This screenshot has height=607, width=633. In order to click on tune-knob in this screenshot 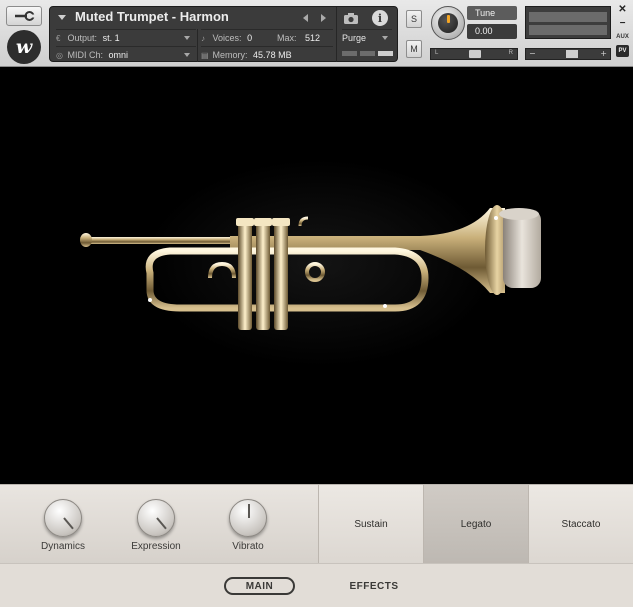, I will do `click(448, 23)`.